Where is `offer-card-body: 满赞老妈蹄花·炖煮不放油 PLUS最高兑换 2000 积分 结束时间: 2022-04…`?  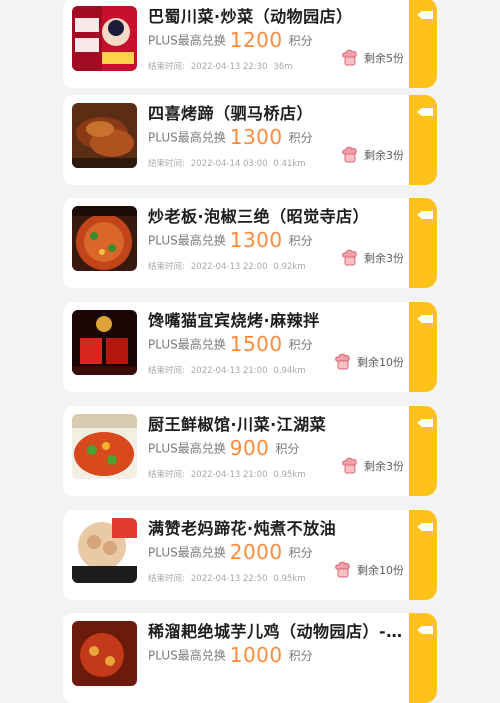
offer-card-body: 满赞老妈蹄花·炖煮不放油 PLUS最高兑换 2000 积分 结束时间: 2022-04… is located at coordinates (235, 555).